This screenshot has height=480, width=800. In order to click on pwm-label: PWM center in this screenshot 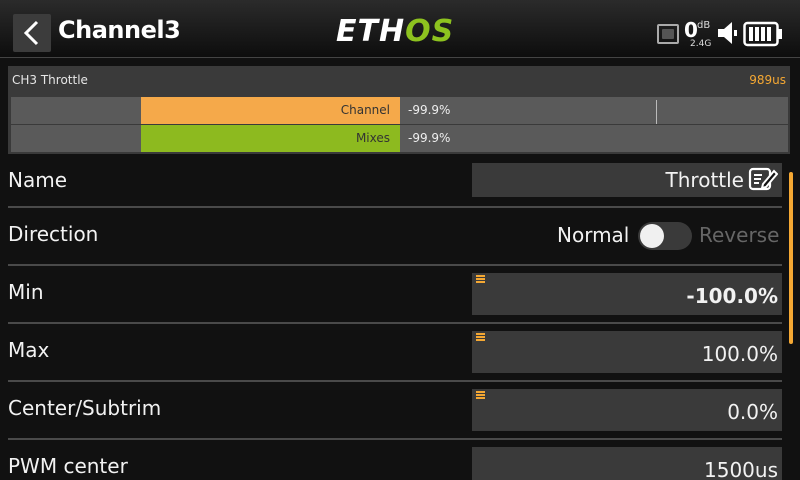, I will do `click(68, 466)`.